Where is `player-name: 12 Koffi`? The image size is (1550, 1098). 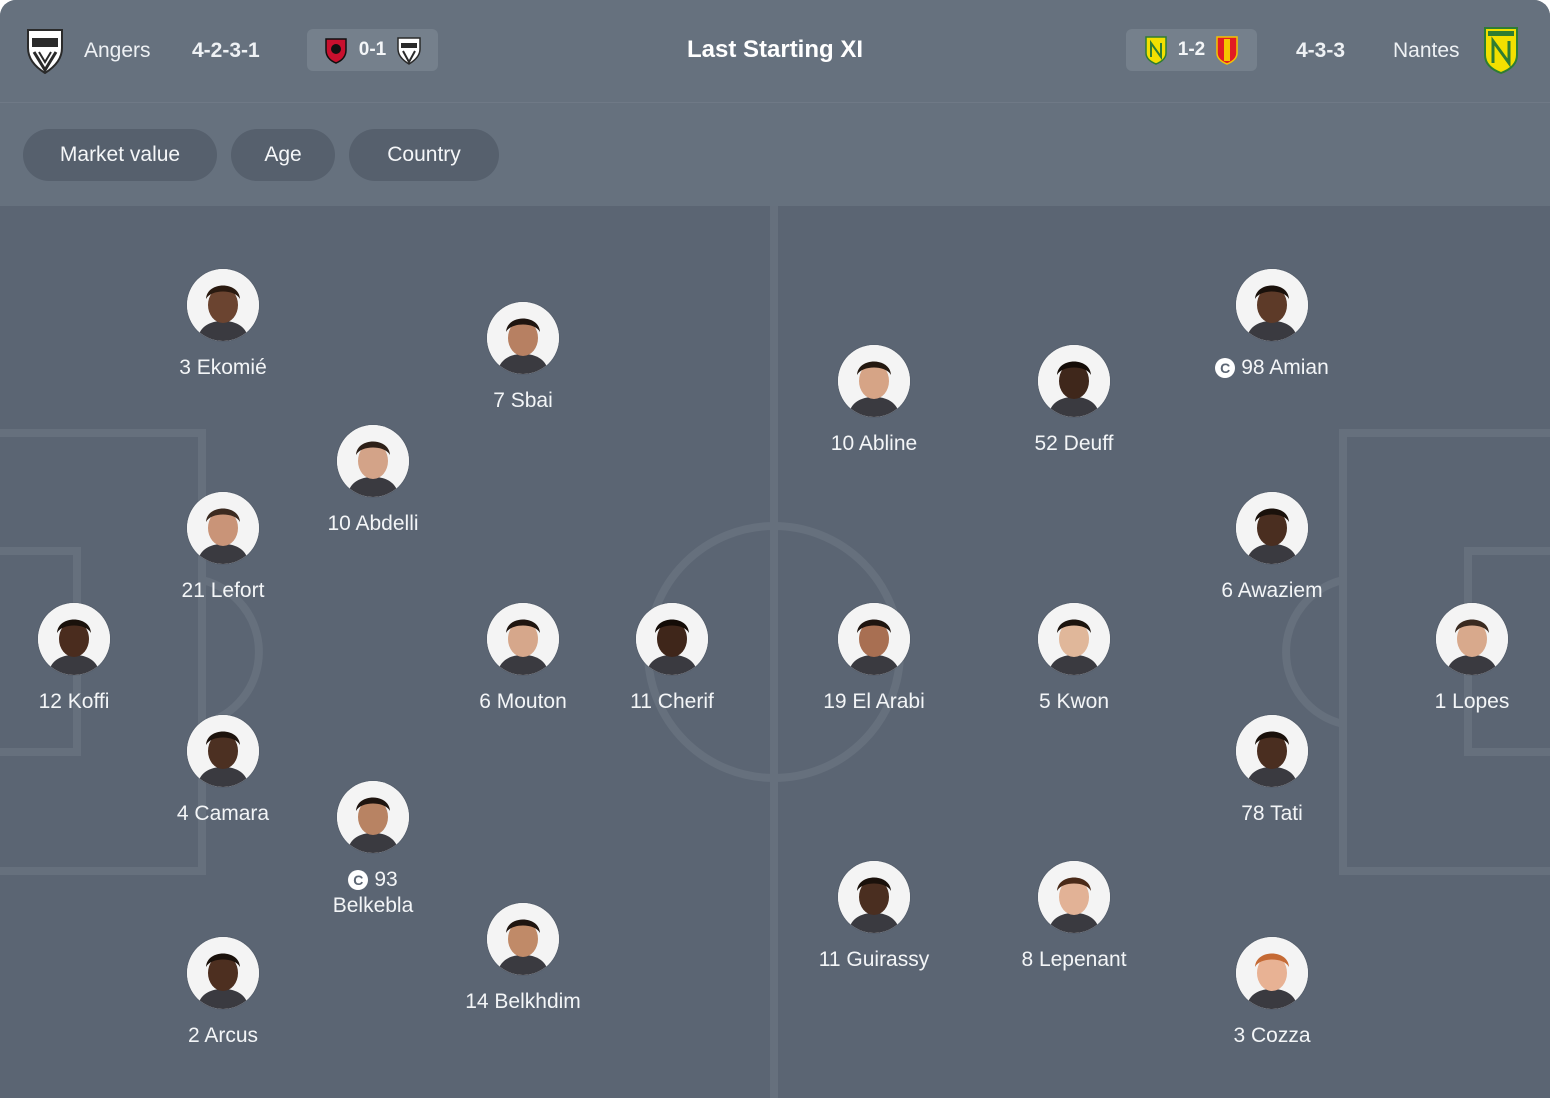
player-name: 12 Koffi is located at coordinates (74, 701).